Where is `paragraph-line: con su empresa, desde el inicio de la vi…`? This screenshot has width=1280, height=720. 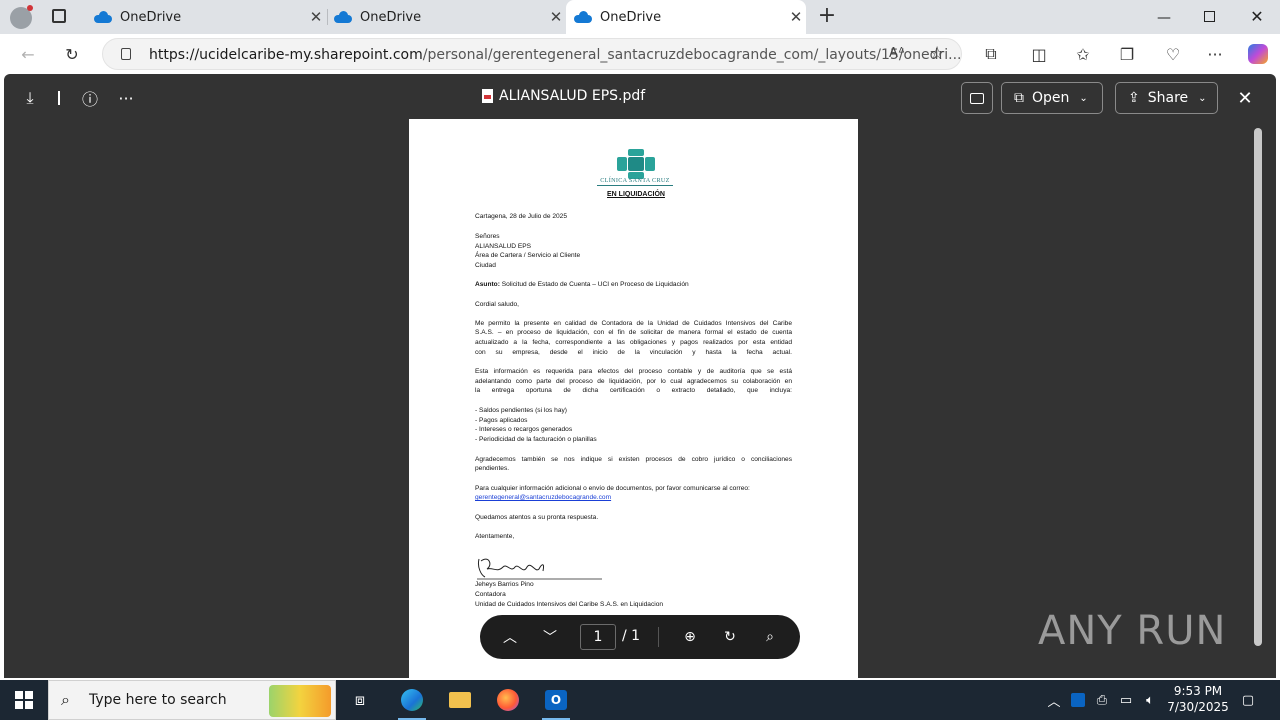
paragraph-line: con su empresa, desde el inicio de la vi… is located at coordinates (633, 352).